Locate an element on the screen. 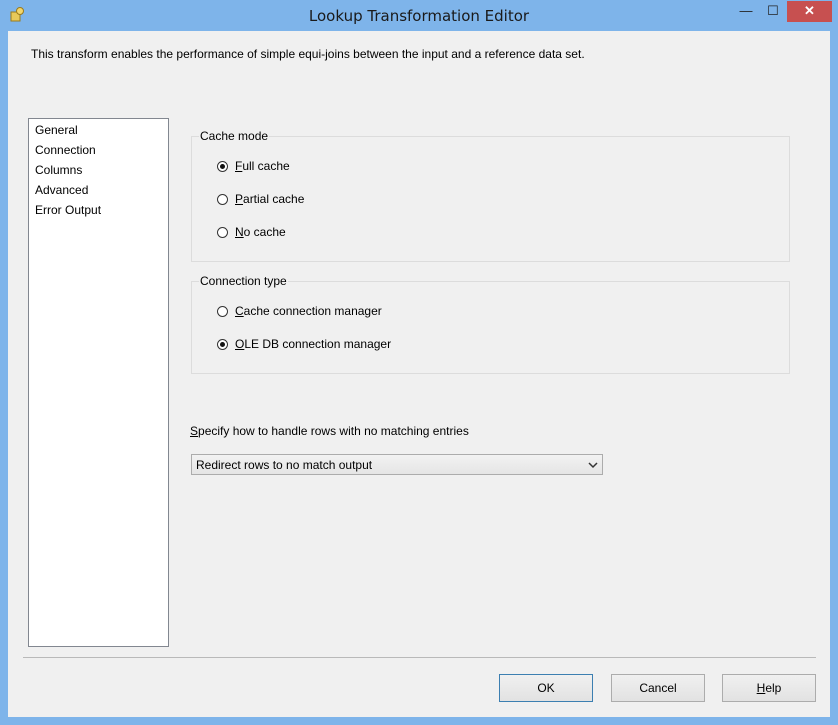  radio-cache-connection-manager-indicator is located at coordinates (222, 311).